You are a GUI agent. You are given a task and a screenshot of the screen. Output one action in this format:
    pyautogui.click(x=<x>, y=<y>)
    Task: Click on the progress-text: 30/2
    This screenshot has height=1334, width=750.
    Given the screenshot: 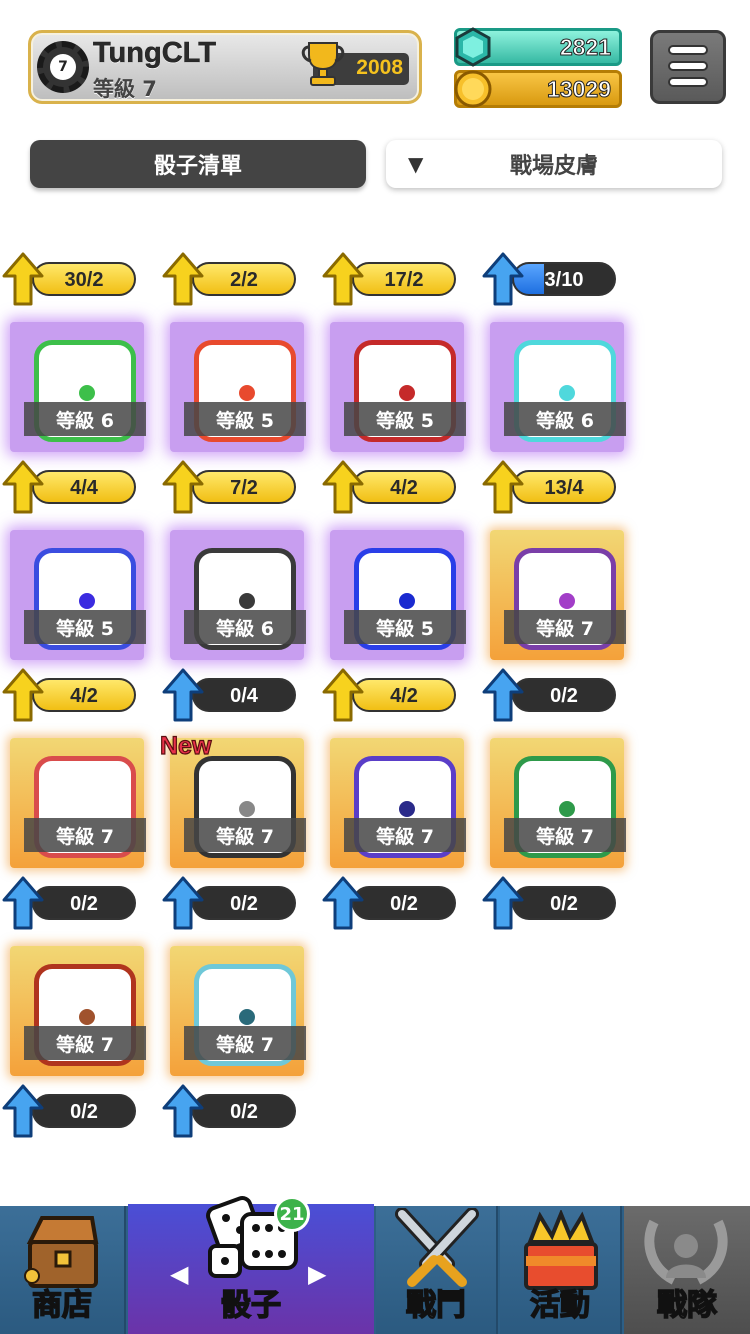 What is the action you would take?
    pyautogui.click(x=84, y=280)
    